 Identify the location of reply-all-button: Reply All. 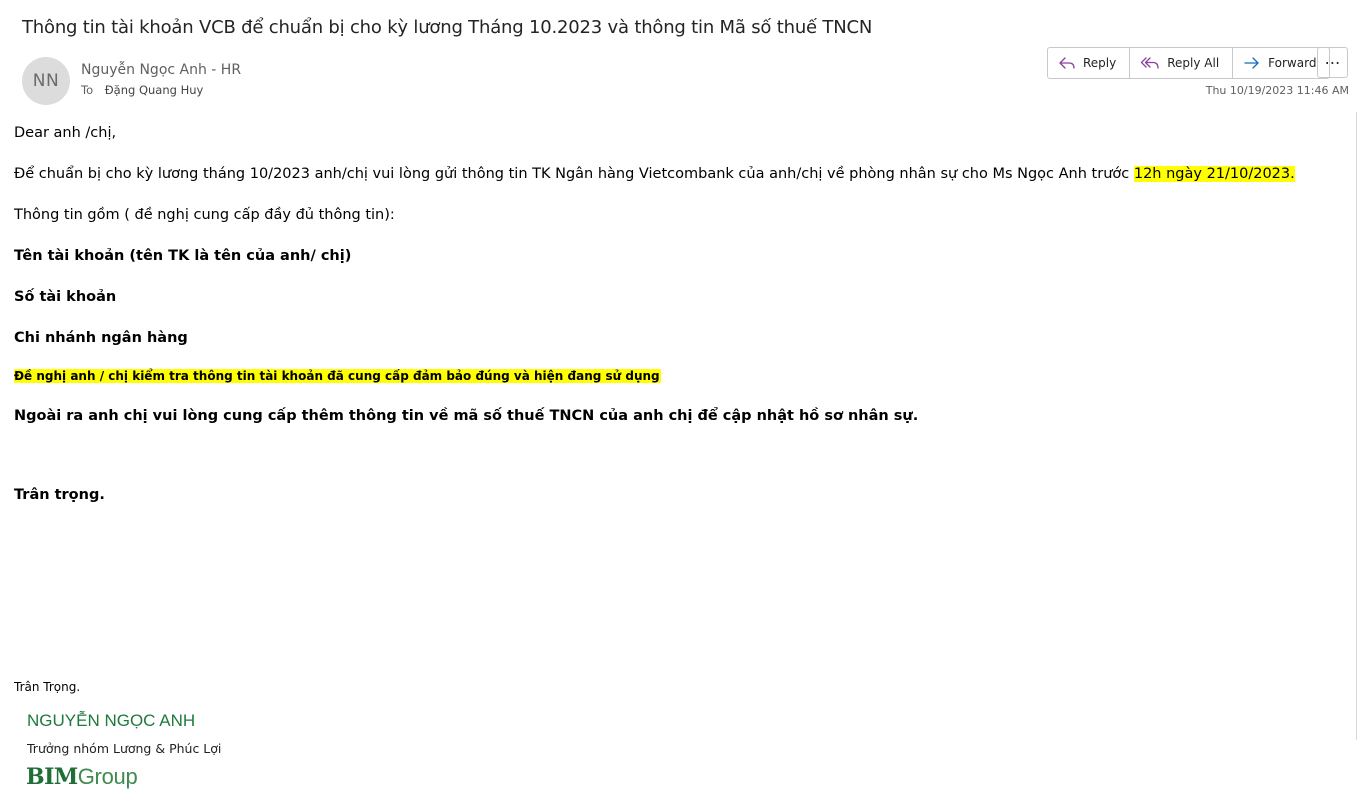
(1182, 63).